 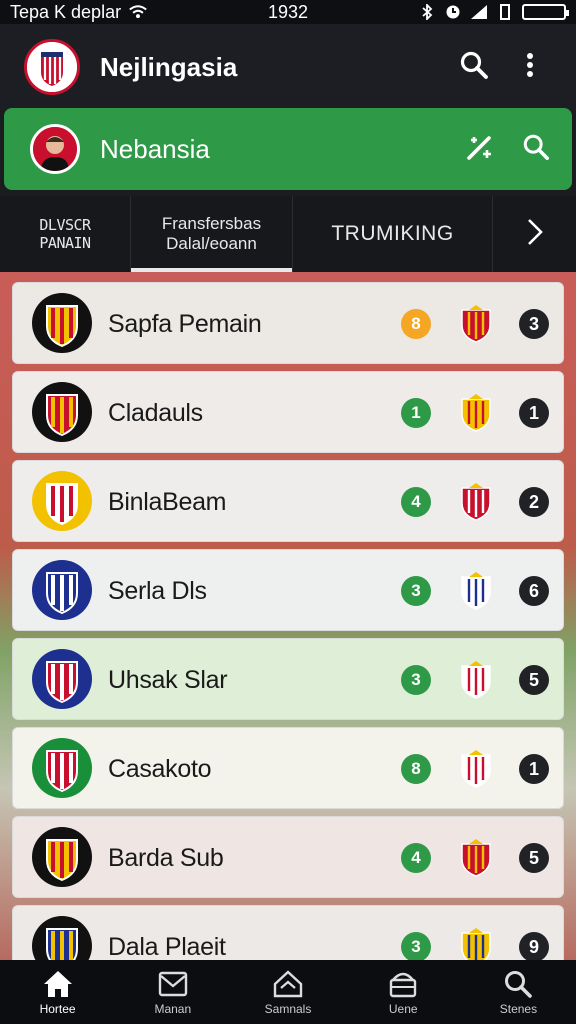 I want to click on team-count-badge: 1, so click(x=416, y=413).